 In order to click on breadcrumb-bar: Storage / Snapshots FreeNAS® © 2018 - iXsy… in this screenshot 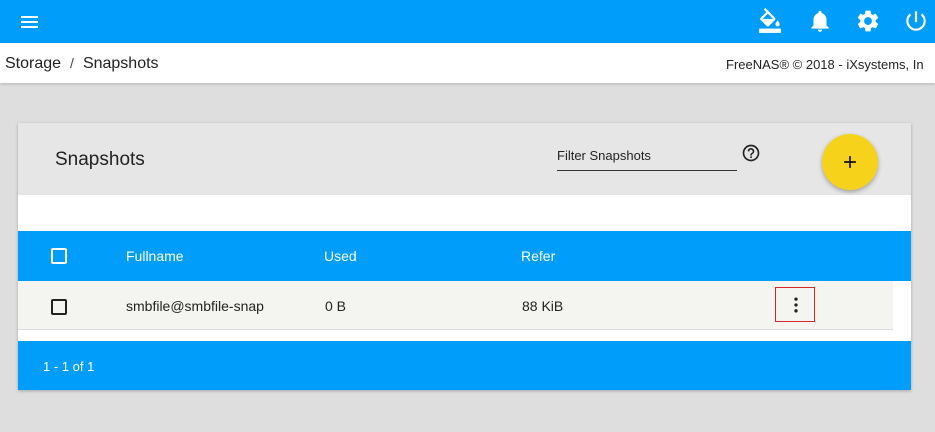, I will do `click(467, 63)`.